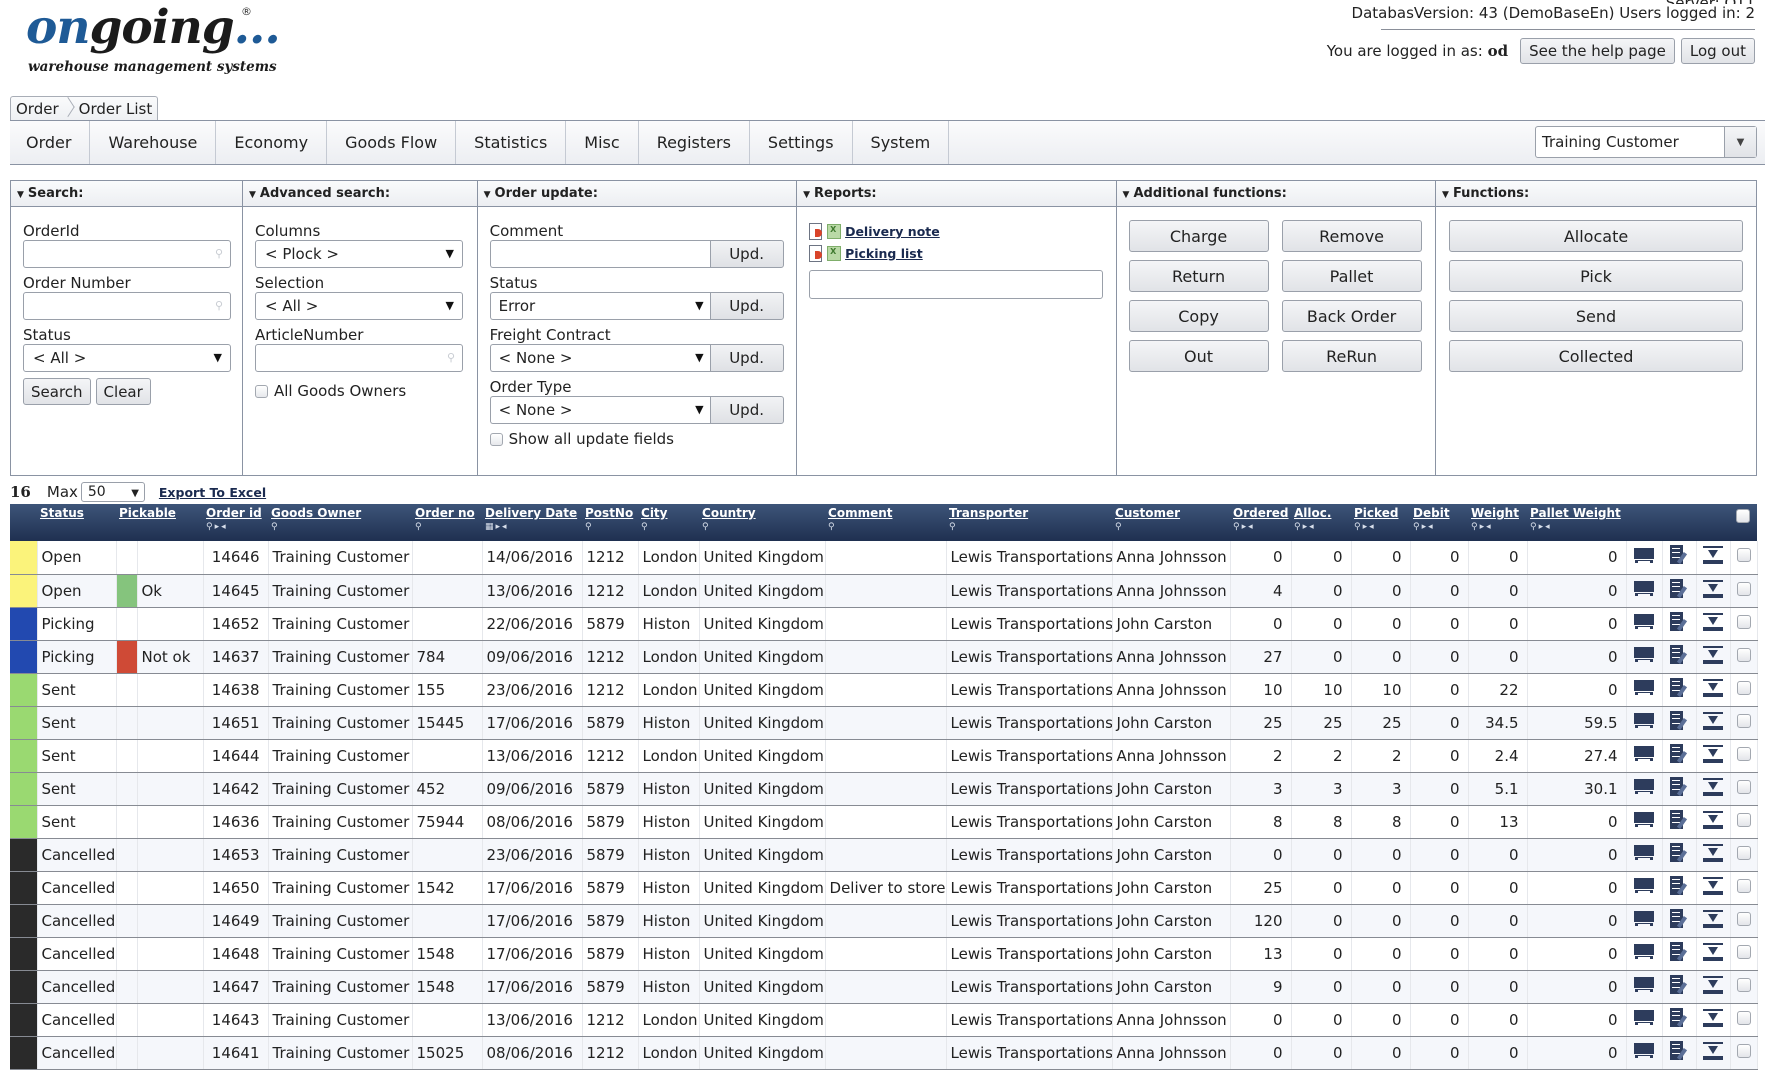  I want to click on header-ordered-label: Ordered, so click(1261, 513).